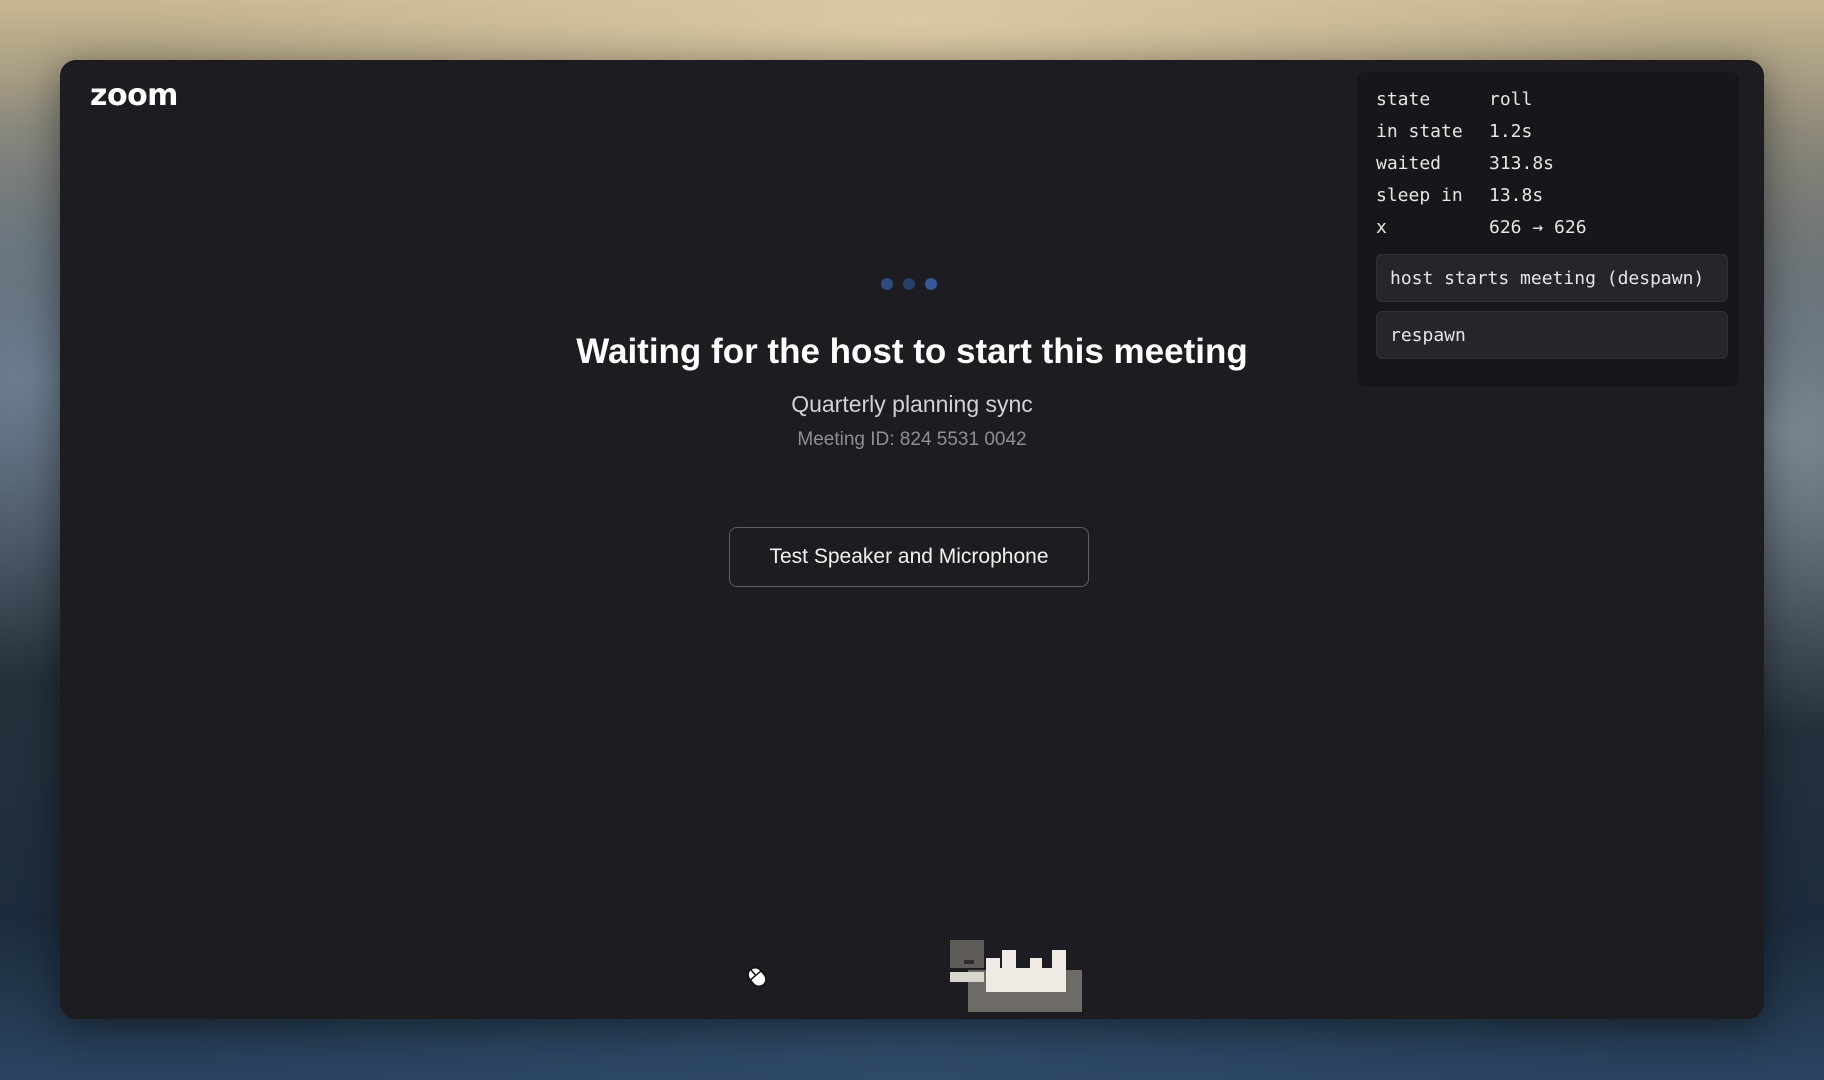  Describe the element at coordinates (909, 557) in the screenshot. I see `test-speaker-microphone-button: Test Speaker and Microphone` at that location.